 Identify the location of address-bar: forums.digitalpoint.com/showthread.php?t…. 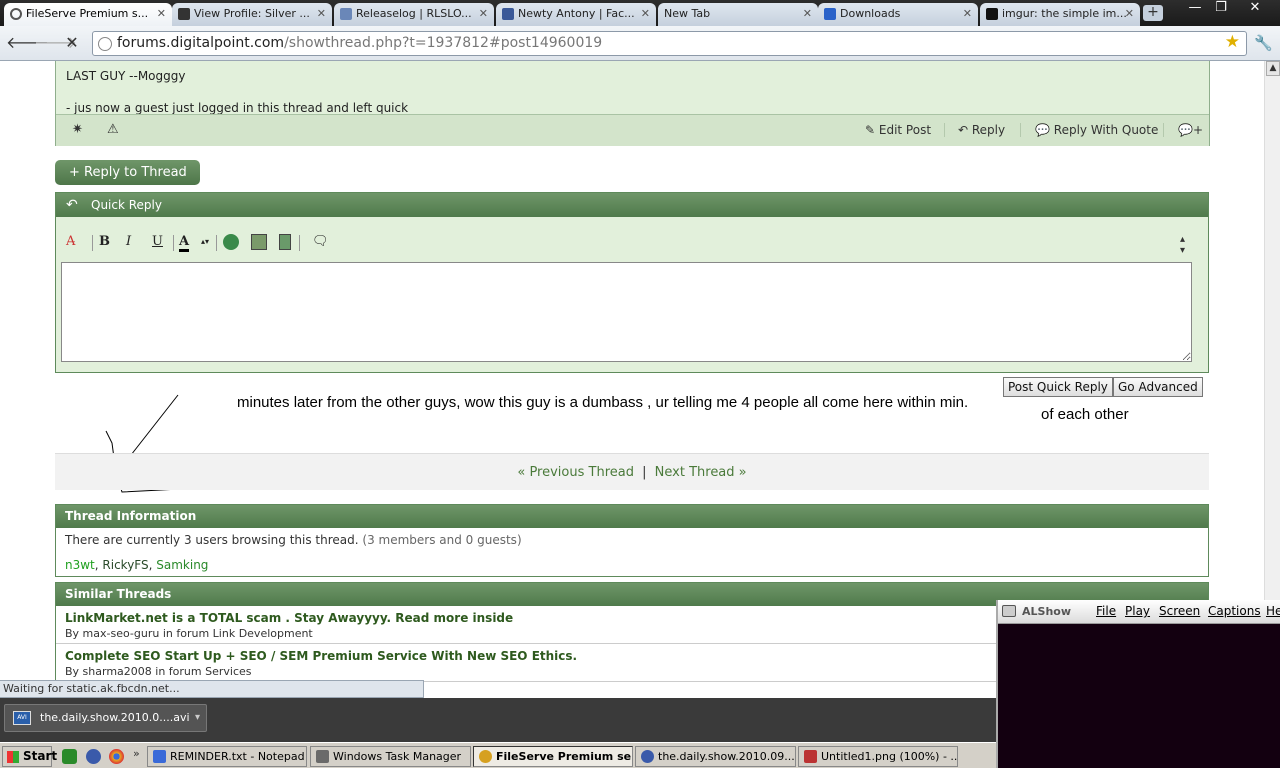
(669, 43).